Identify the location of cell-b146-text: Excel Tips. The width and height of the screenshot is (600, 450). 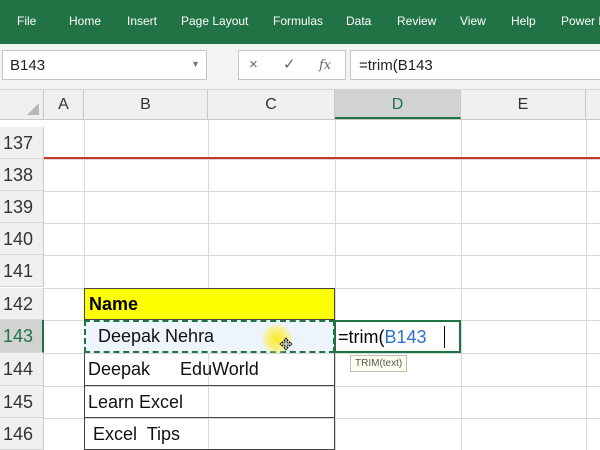
(134, 434).